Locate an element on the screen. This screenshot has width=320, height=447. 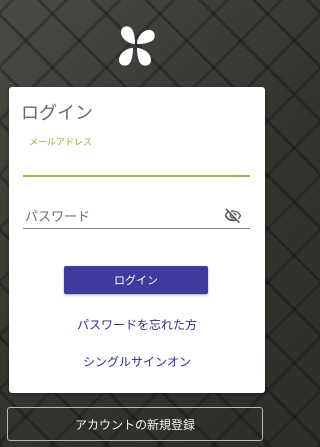
create-account-button: アカウントの新規登録 is located at coordinates (135, 424).